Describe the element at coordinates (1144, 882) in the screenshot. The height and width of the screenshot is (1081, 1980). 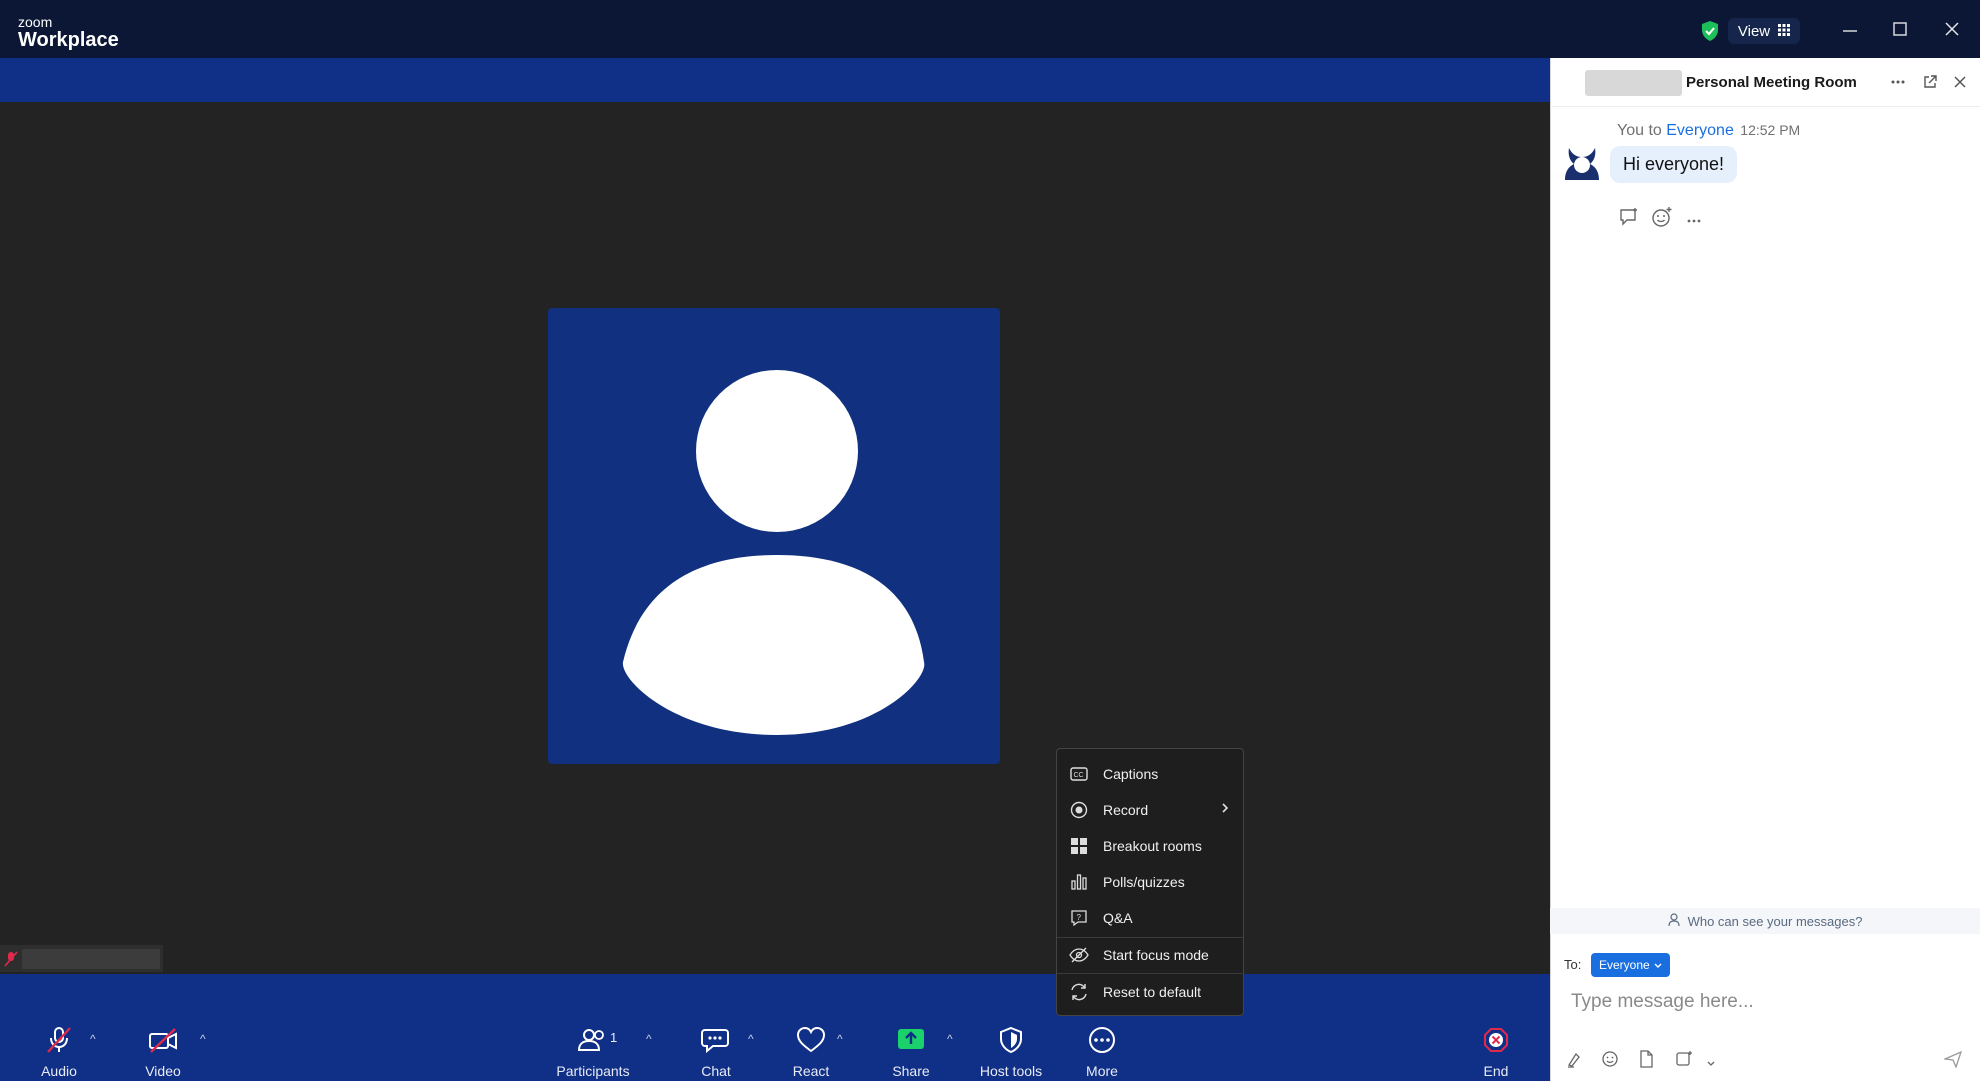
I see `menu-item-label: Polls/quizzes` at that location.